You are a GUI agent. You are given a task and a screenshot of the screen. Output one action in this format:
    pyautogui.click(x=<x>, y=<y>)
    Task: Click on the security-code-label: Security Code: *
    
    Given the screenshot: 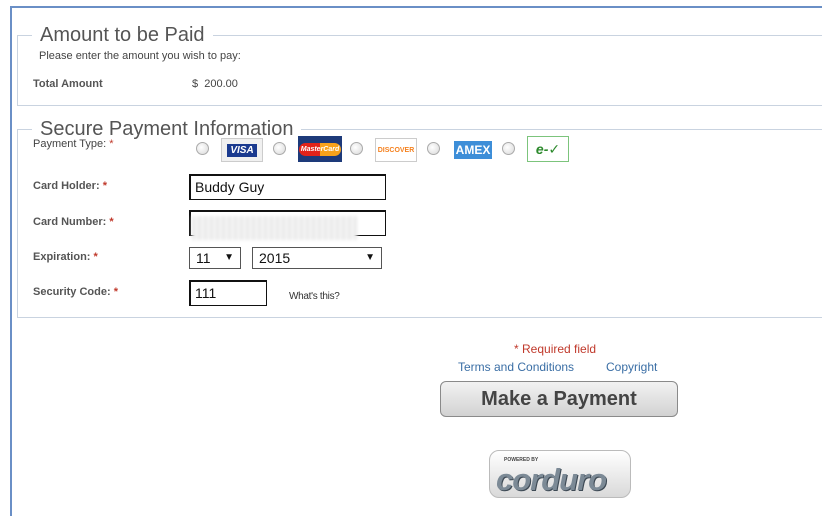 What is the action you would take?
    pyautogui.click(x=75, y=292)
    